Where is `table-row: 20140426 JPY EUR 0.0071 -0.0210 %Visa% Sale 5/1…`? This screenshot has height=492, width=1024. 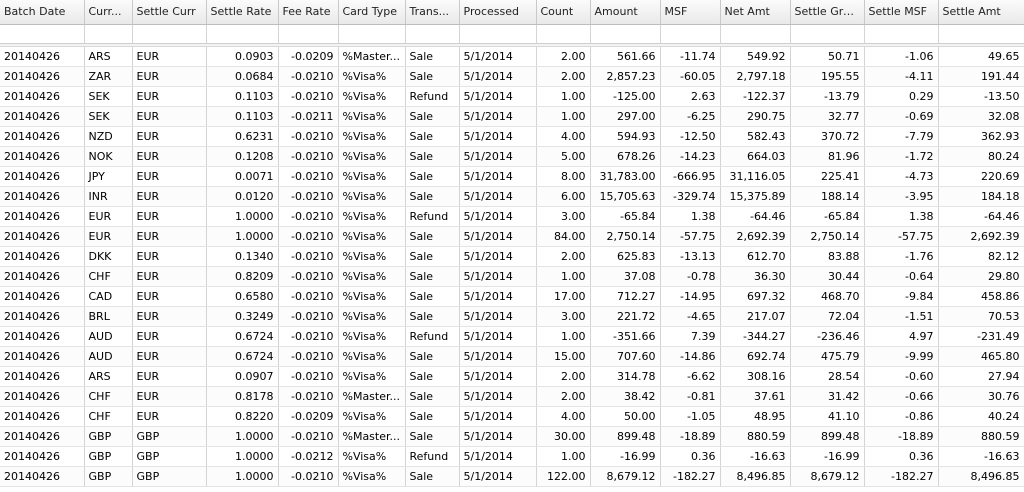 table-row: 20140426 JPY EUR 0.0071 -0.0210 %Visa% Sale 5/1… is located at coordinates (512, 176).